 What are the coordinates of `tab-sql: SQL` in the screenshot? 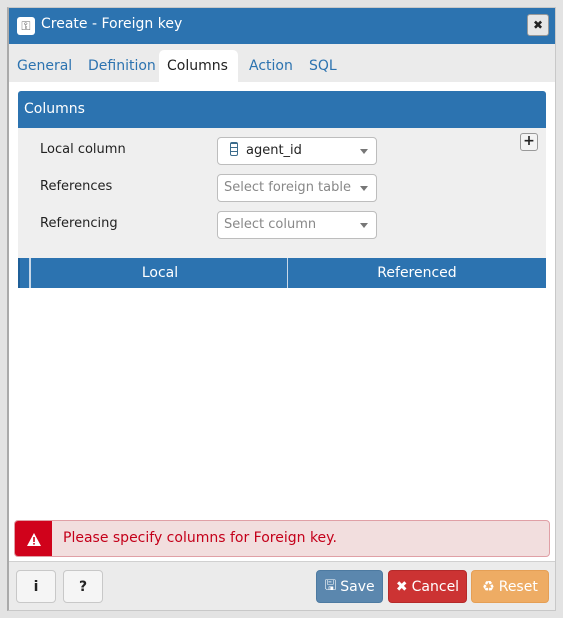 It's located at (323, 66).